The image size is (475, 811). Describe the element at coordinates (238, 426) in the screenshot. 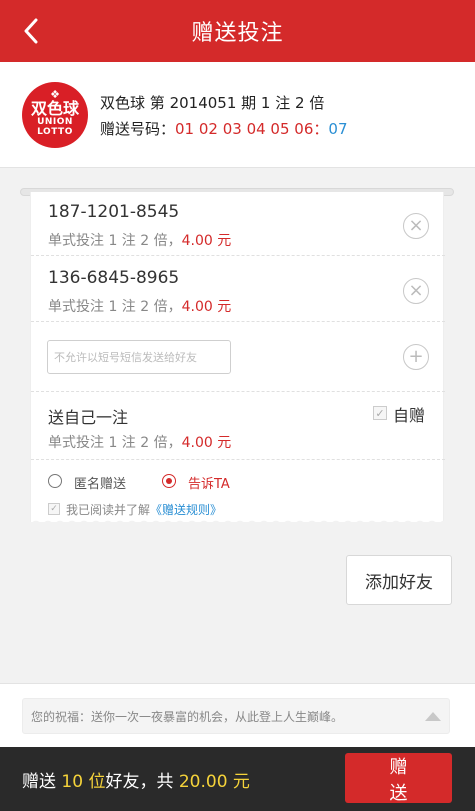

I see `self-gift-row: 送自己一注 单式投注 1 注 2 倍，4.00 元 ✓ 自赠` at that location.